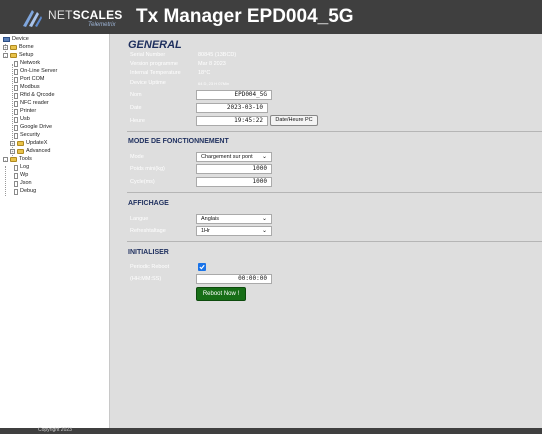  What do you see at coordinates (178, 141) in the screenshot?
I see `section-title-mode: MODE DE FONCTIONNEMENT` at bounding box center [178, 141].